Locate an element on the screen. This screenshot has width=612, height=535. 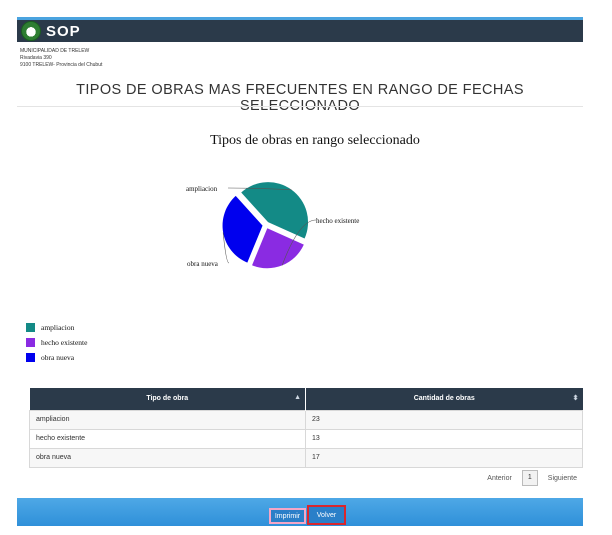
table-cell: 17 is located at coordinates (444, 457).